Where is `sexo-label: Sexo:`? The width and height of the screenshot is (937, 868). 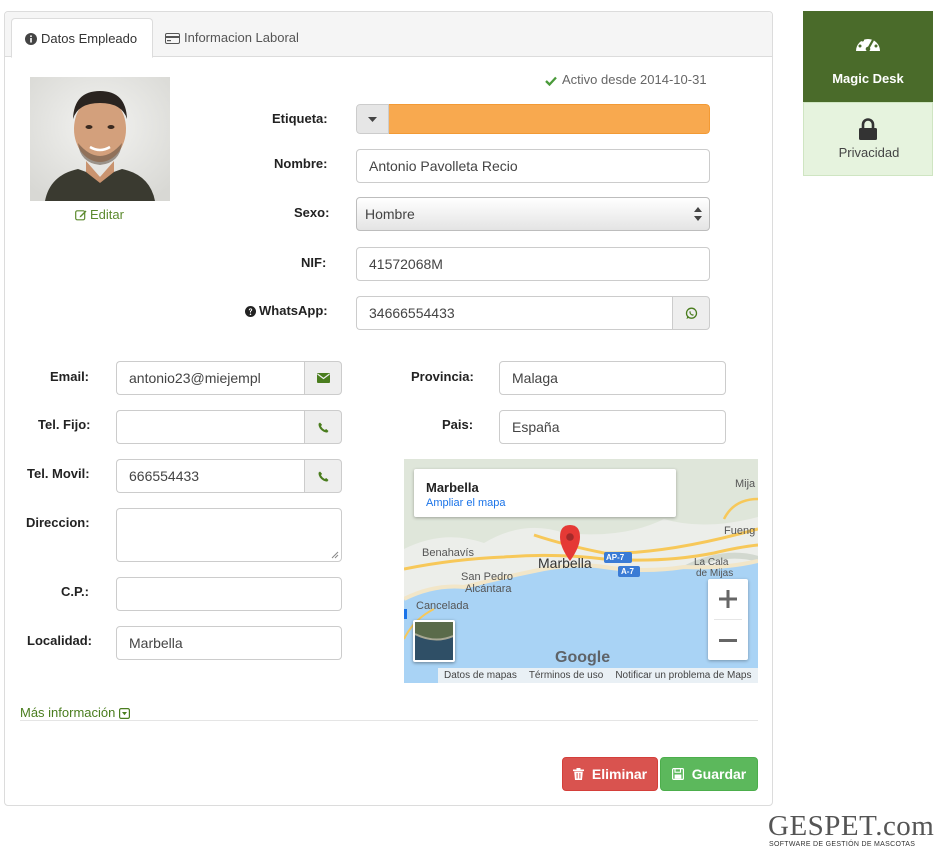 sexo-label: Sexo: is located at coordinates (312, 212).